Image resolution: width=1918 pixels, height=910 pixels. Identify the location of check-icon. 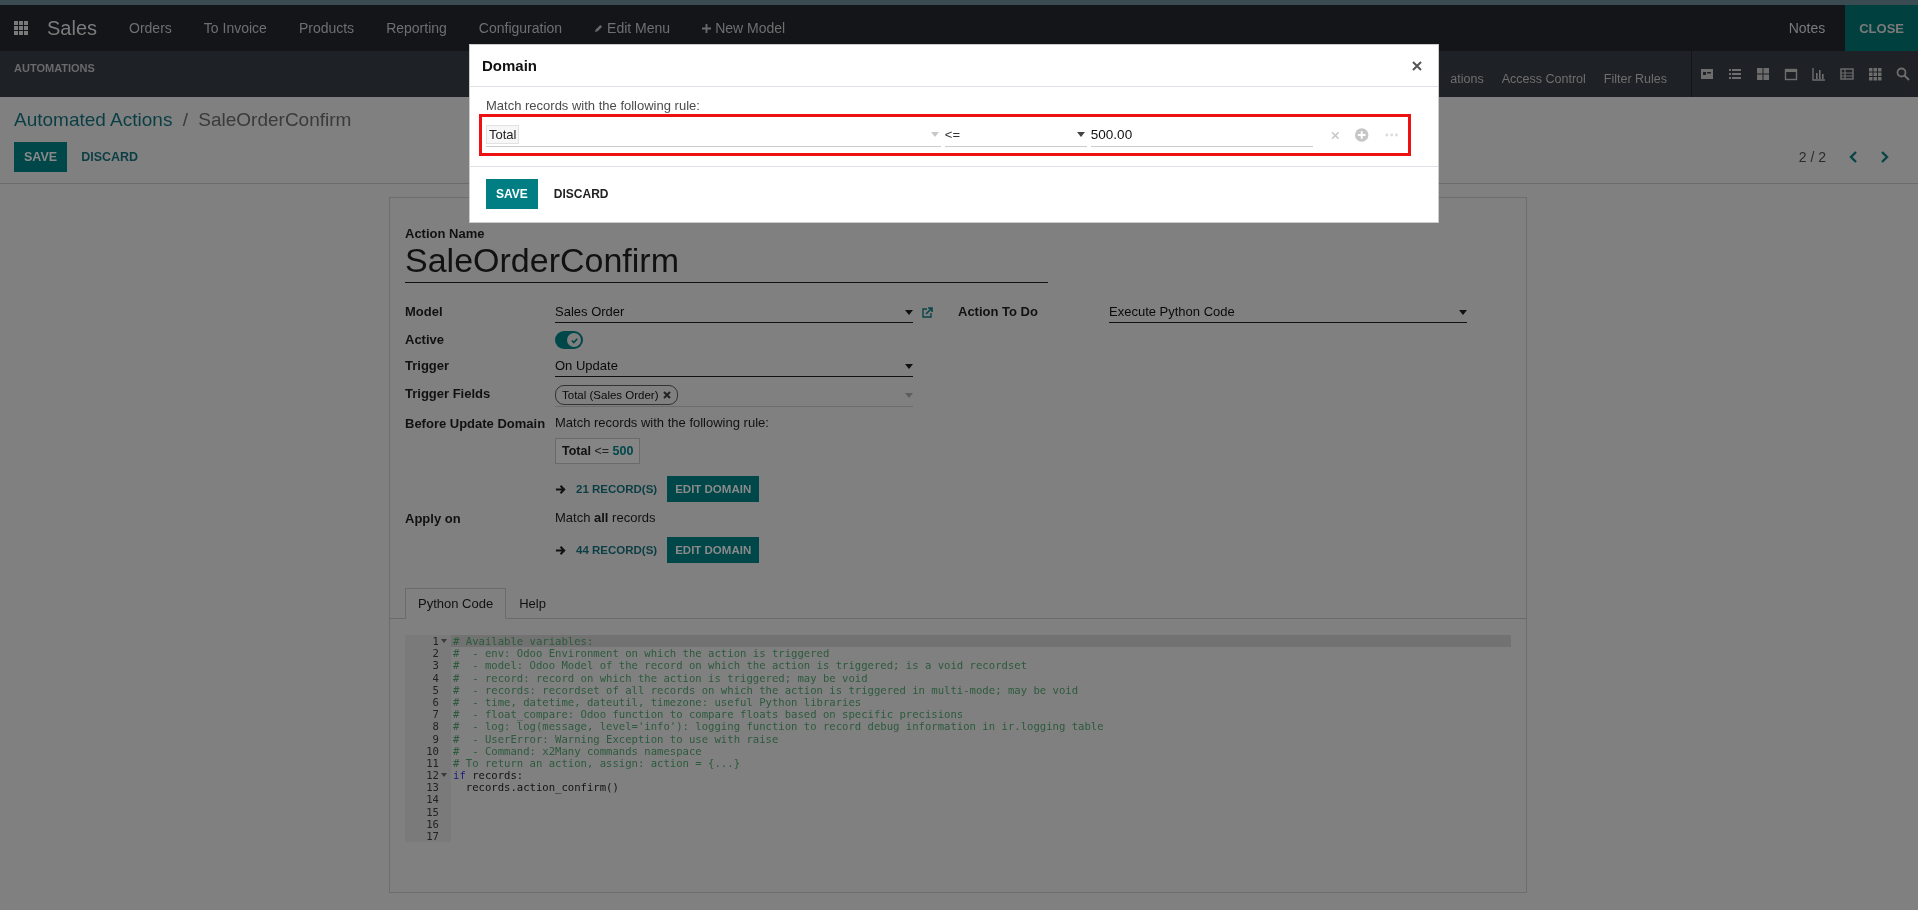
(574, 340).